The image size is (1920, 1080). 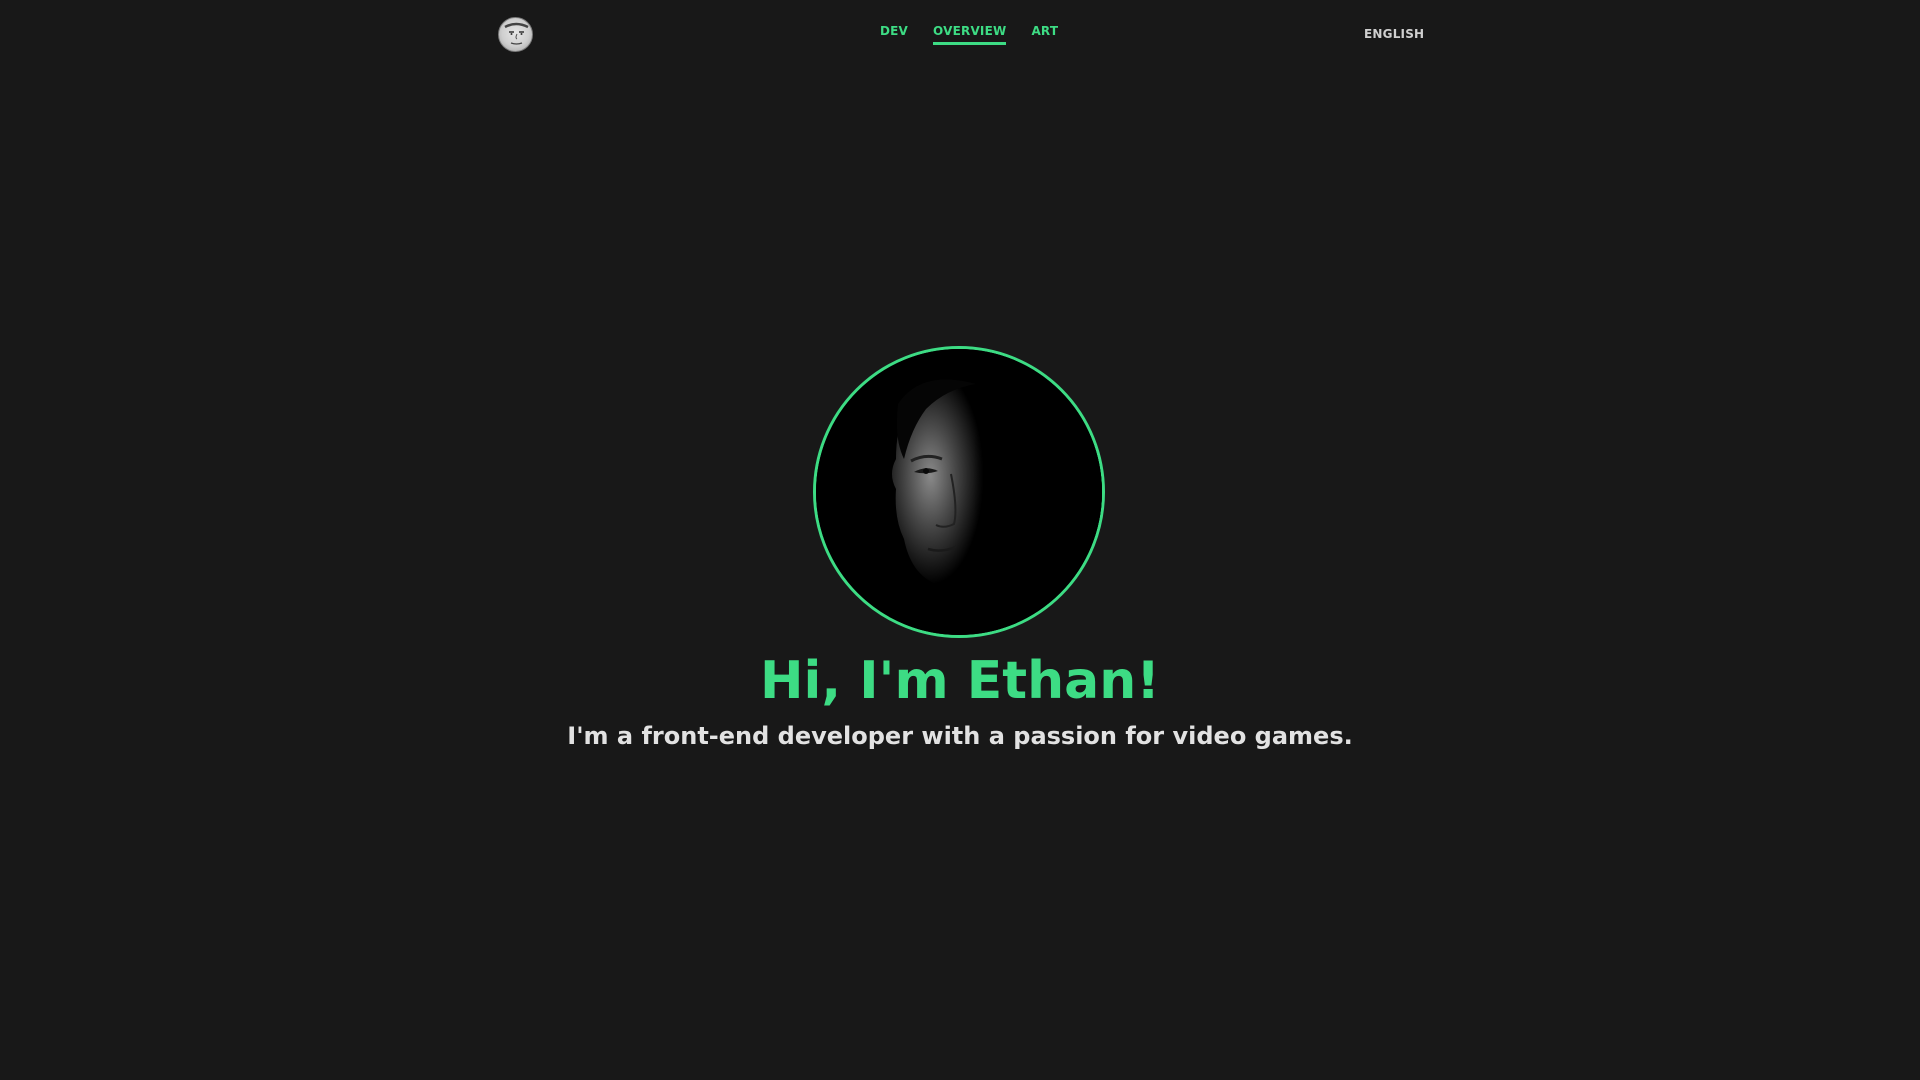 I want to click on nav-dev: DEV, so click(x=894, y=34).